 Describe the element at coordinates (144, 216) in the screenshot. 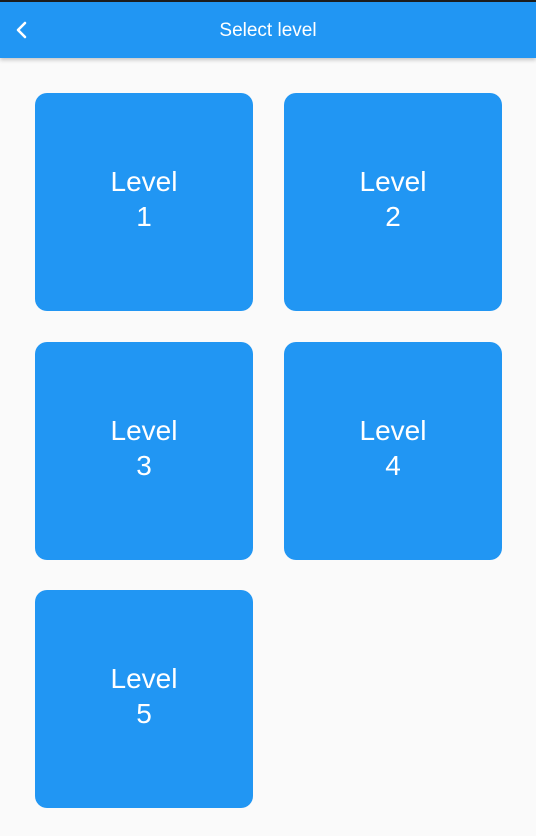

I see `level-number: 1` at that location.